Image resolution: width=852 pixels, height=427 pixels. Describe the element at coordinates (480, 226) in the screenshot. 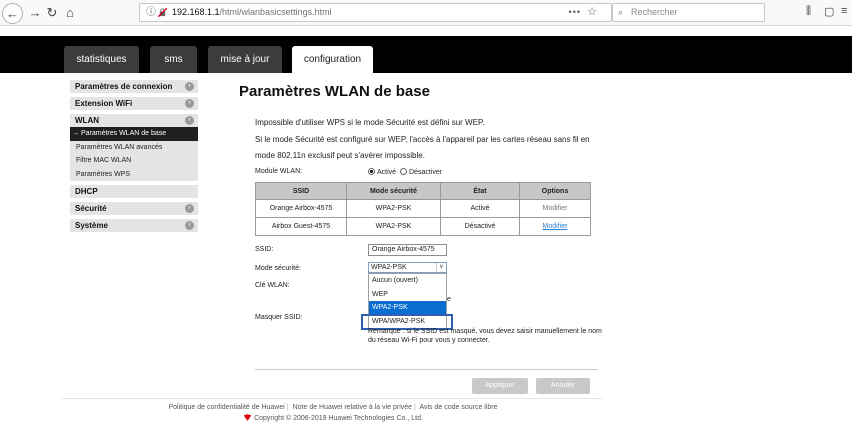

I see `cell-state: Désactivé` at that location.